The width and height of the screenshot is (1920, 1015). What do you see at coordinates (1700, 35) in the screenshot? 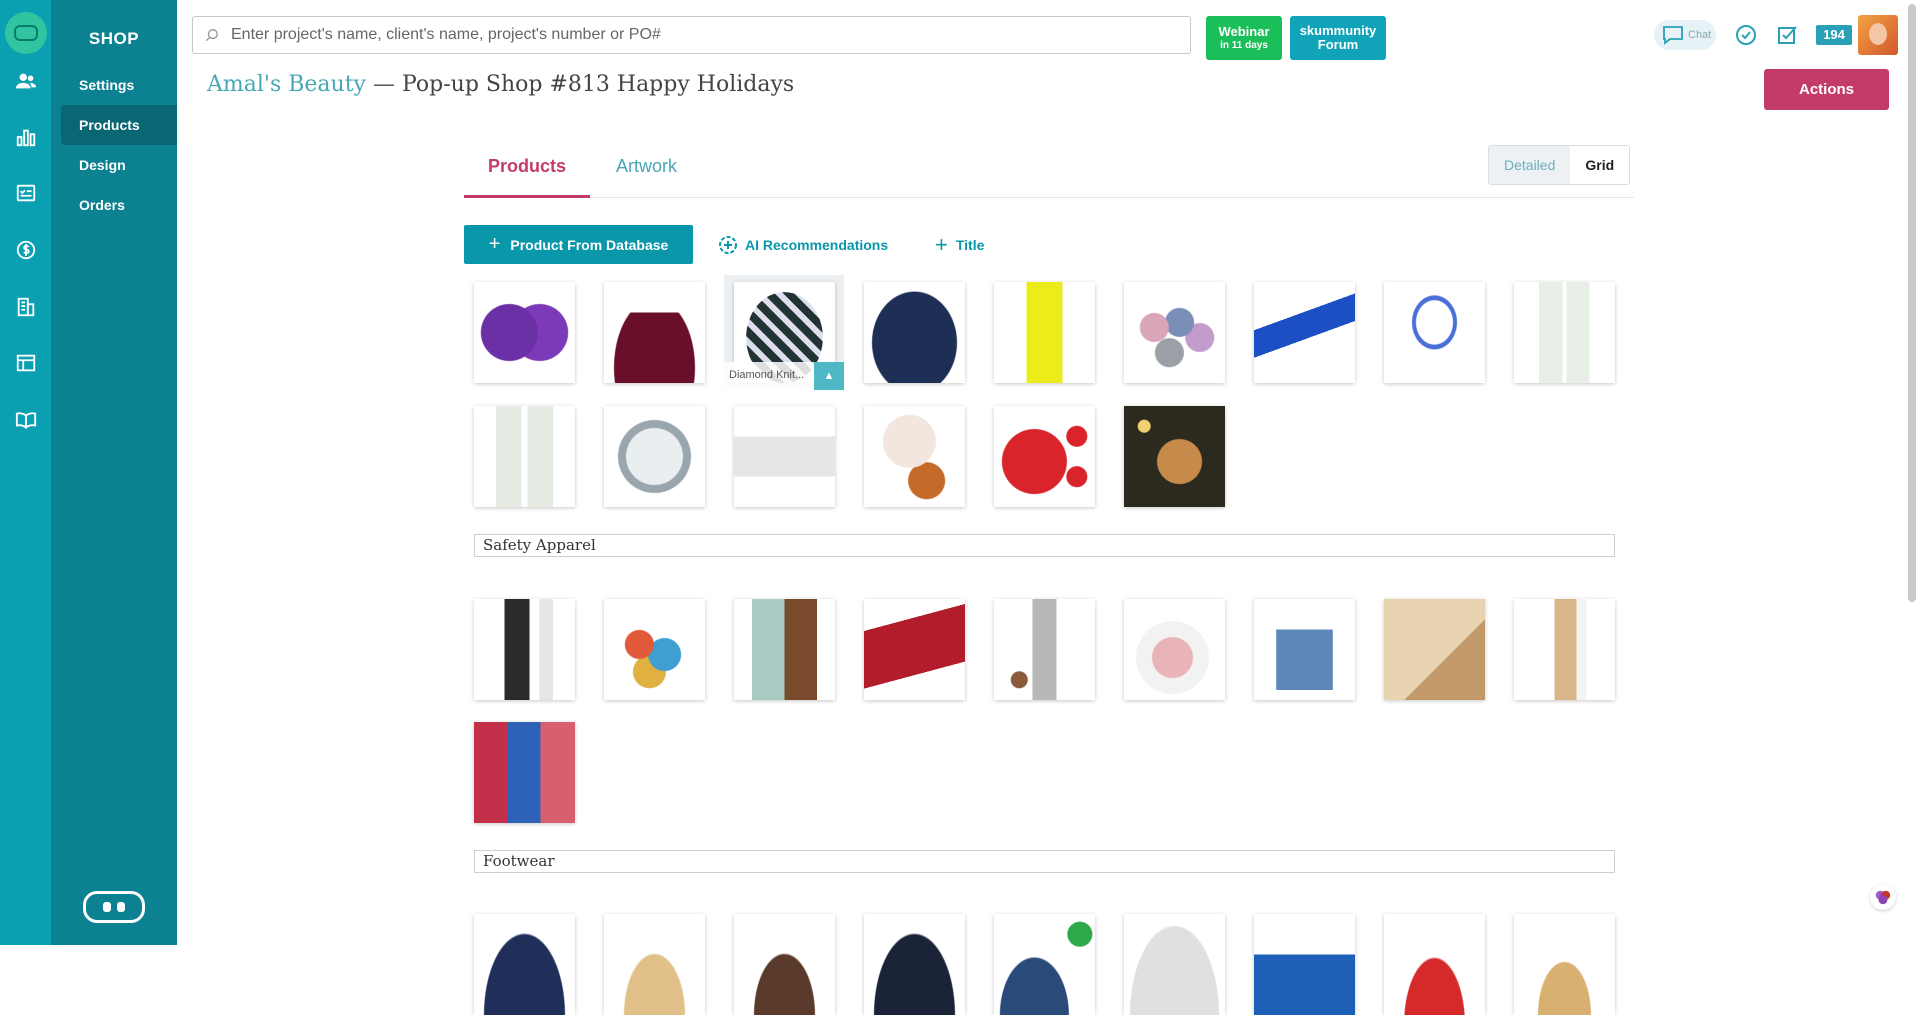
I see `chat-label: Chat` at bounding box center [1700, 35].